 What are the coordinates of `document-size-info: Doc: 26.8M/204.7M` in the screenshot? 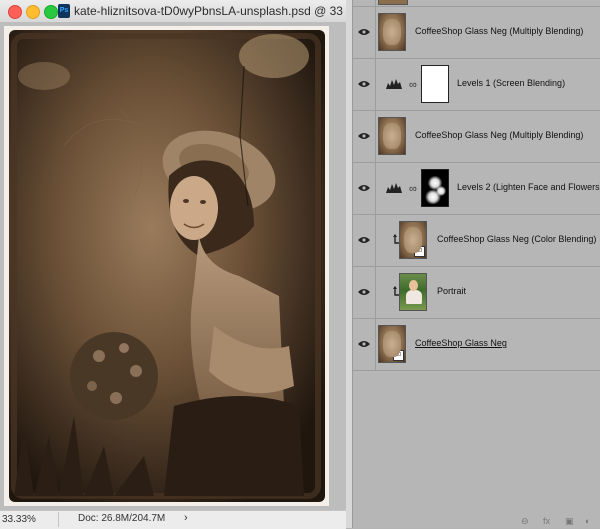 It's located at (121, 518).